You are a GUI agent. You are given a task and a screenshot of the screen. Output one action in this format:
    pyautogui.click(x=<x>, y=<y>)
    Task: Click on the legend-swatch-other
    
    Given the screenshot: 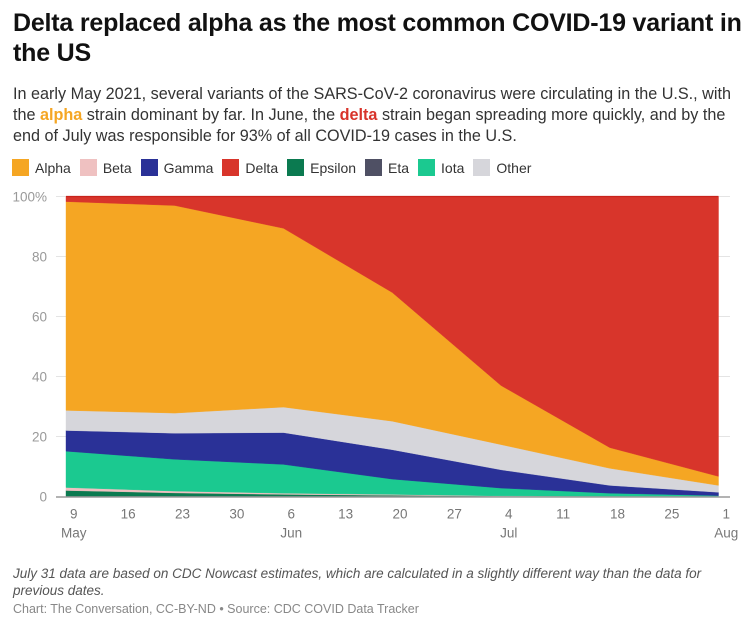 What is the action you would take?
    pyautogui.click(x=482, y=167)
    